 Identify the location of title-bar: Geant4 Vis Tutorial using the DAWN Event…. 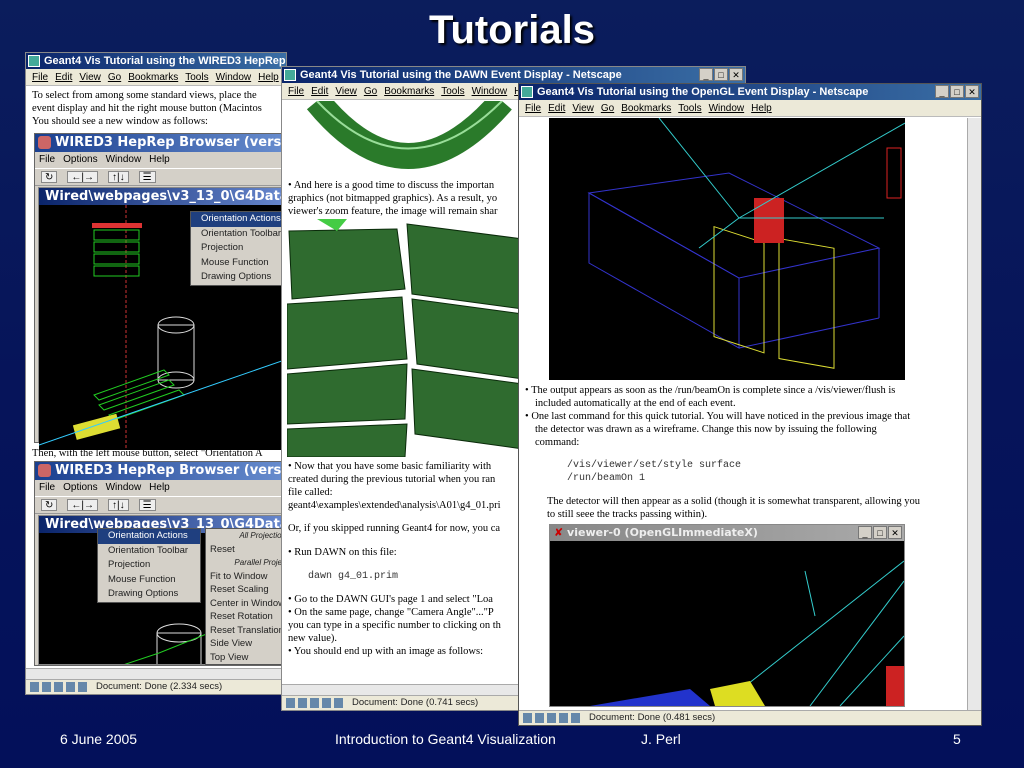
(513, 75).